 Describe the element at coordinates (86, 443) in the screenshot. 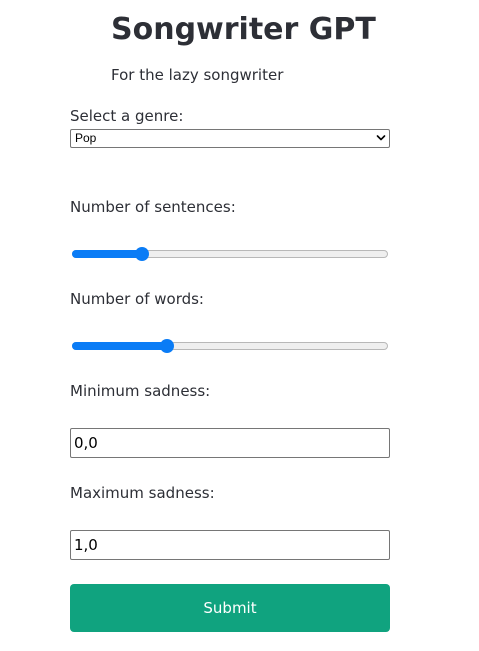

I see `min-sadness-value: 0,0` at that location.